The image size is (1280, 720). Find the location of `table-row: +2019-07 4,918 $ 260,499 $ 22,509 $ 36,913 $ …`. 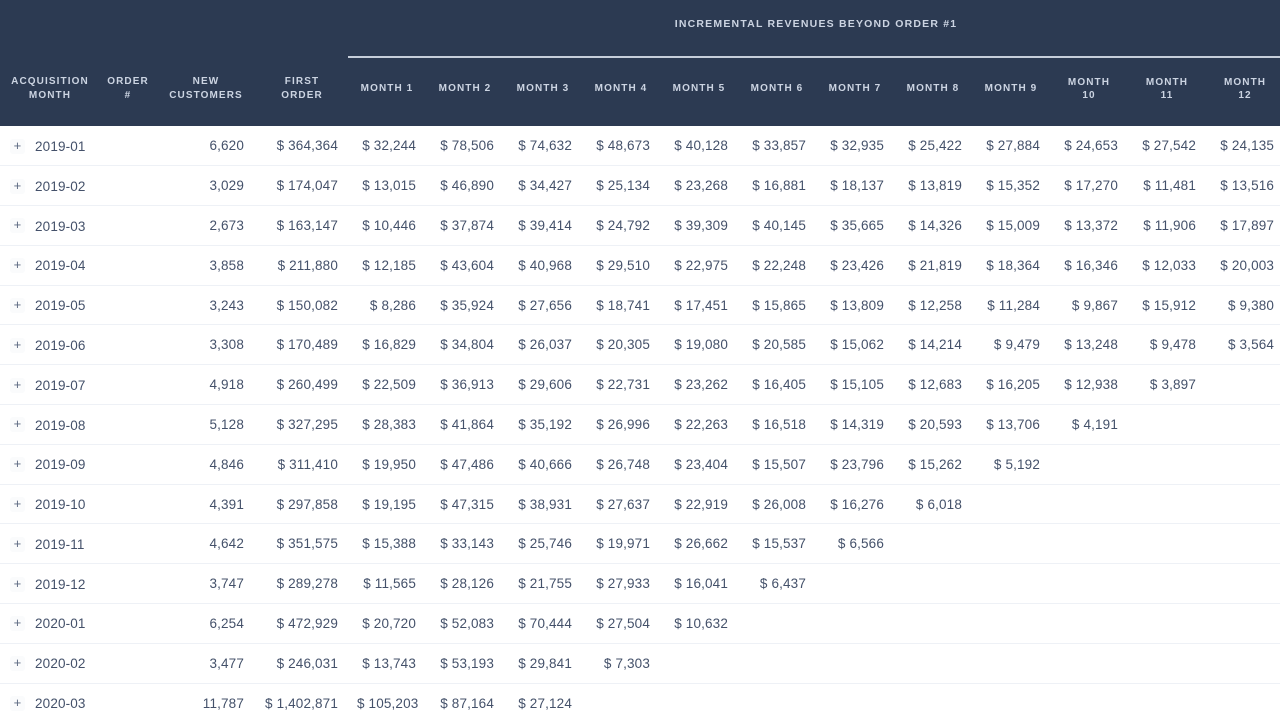

table-row: +2019-07 4,918 $ 260,499 $ 22,509 $ 36,913 $ … is located at coordinates (640, 384).